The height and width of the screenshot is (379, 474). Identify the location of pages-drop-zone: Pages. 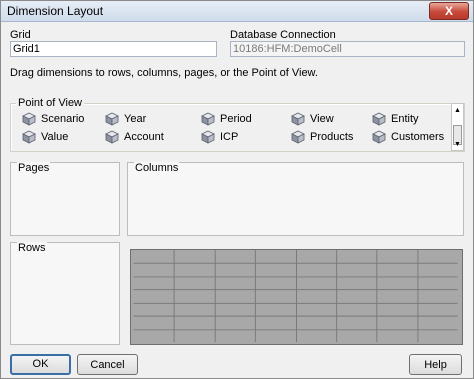
(65, 199).